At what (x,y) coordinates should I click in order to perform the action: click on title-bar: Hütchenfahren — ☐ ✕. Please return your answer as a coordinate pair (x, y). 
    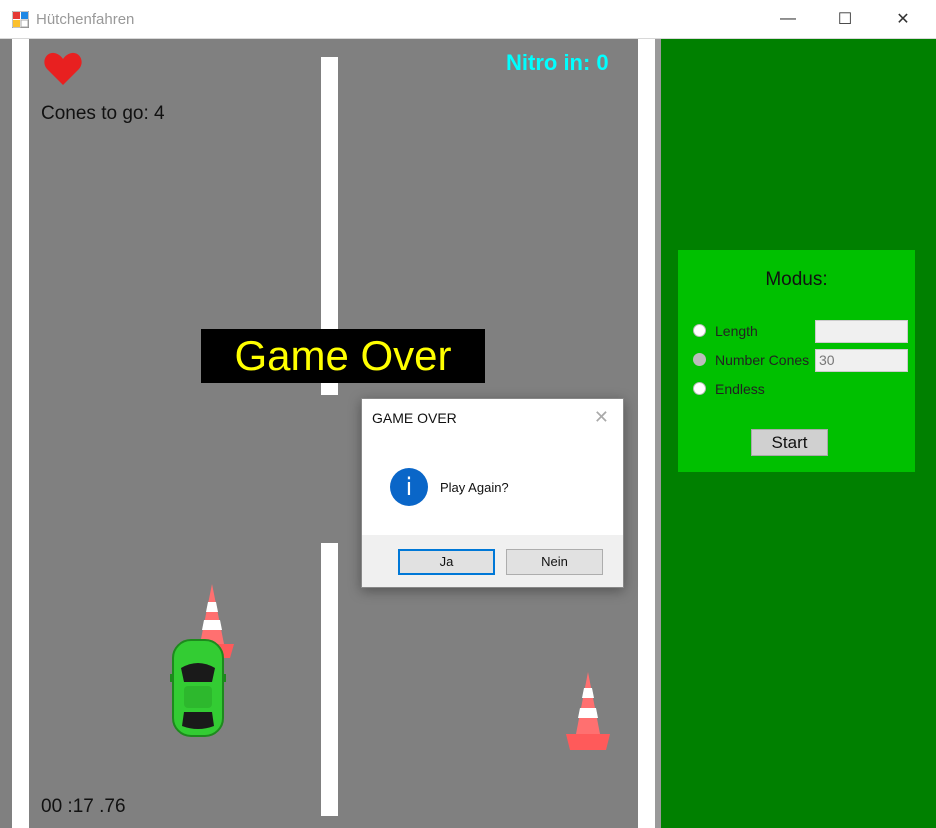
    Looking at the image, I should click on (468, 19).